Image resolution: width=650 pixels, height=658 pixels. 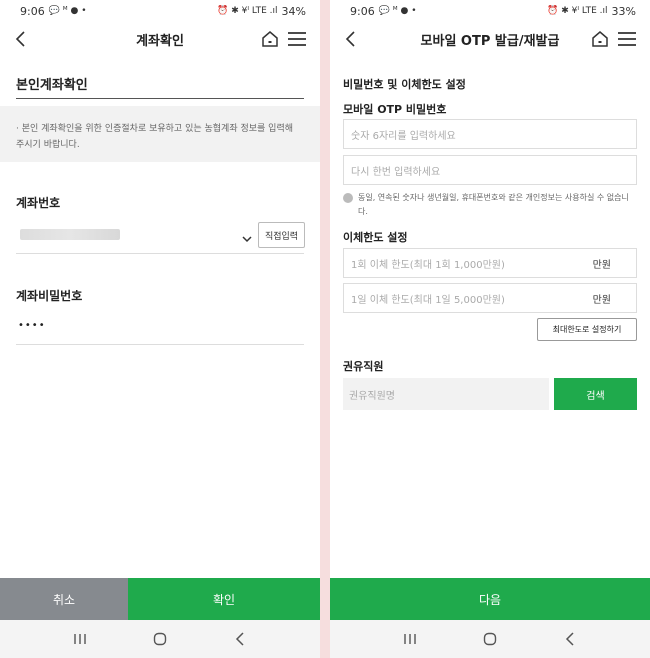 I want to click on cancel-button: 취소, so click(x=64, y=599).